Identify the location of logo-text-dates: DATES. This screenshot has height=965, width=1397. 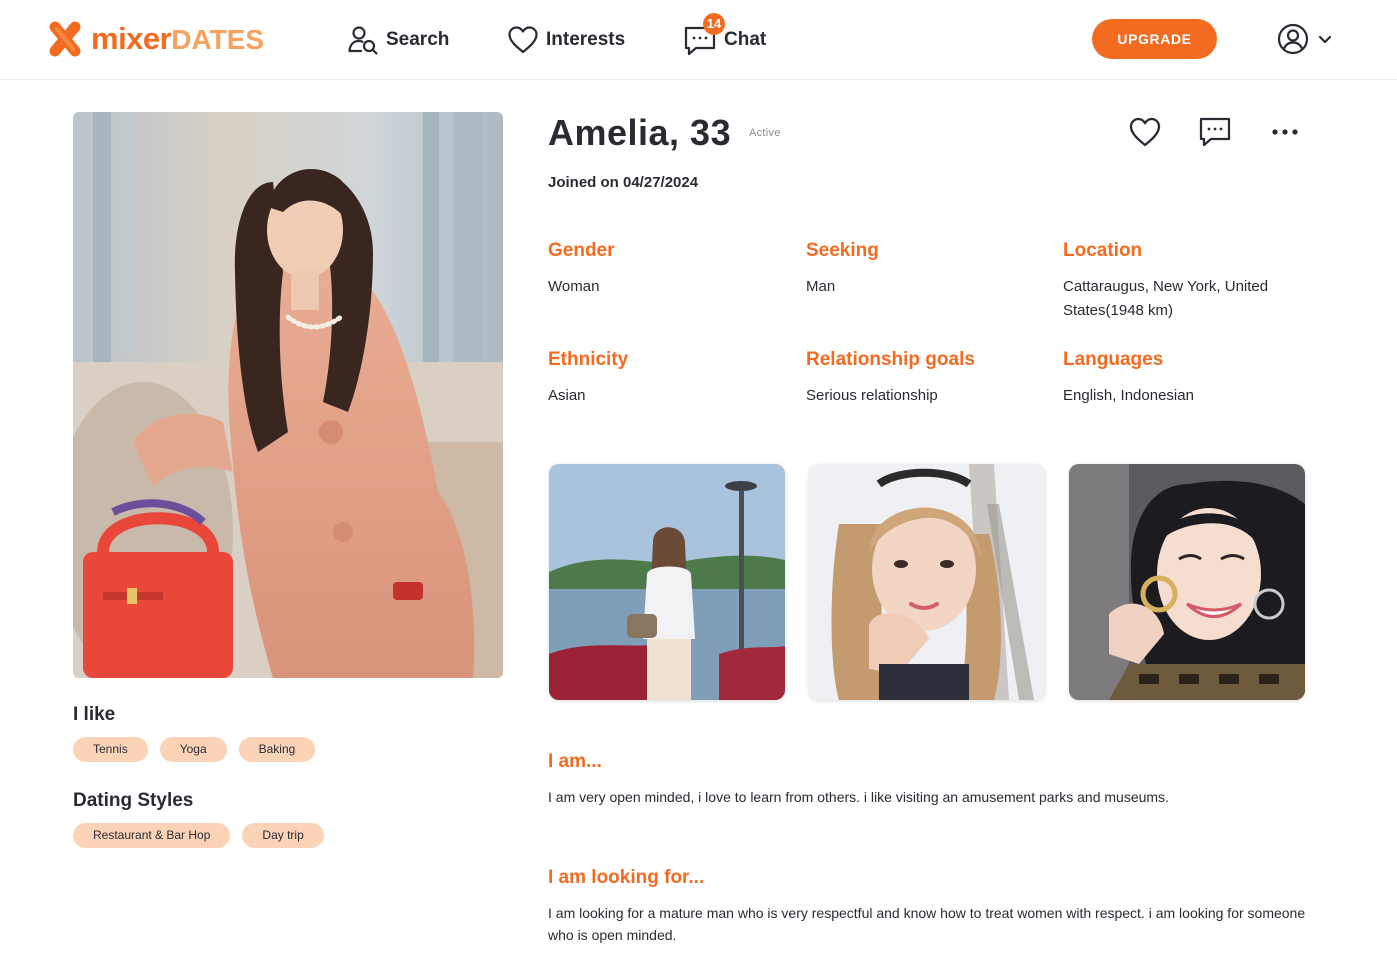
(218, 39).